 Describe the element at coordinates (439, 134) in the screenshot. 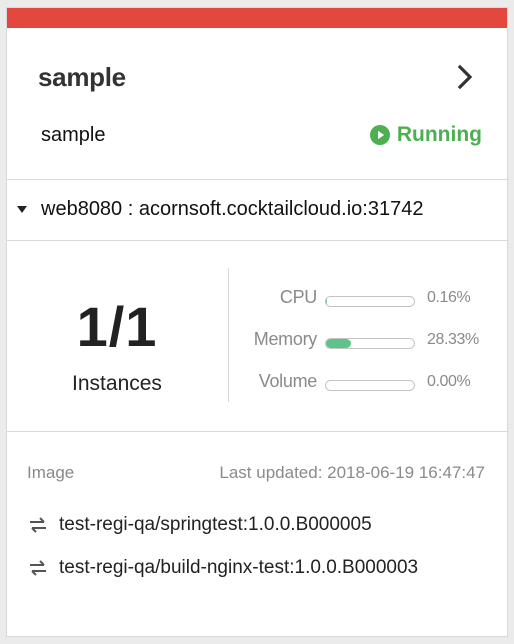

I see `status-text: Running` at that location.